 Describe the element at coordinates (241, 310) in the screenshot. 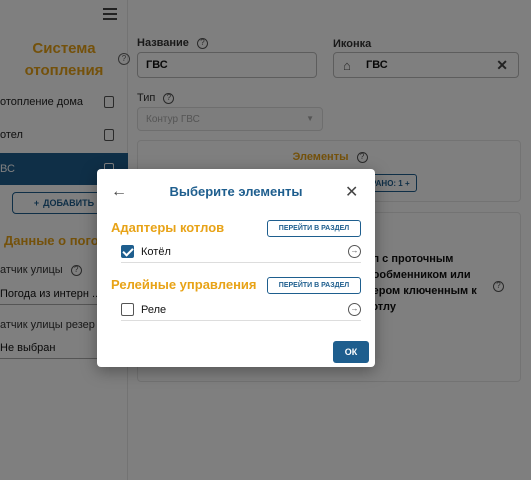

I see `list-item: Реле →` at that location.